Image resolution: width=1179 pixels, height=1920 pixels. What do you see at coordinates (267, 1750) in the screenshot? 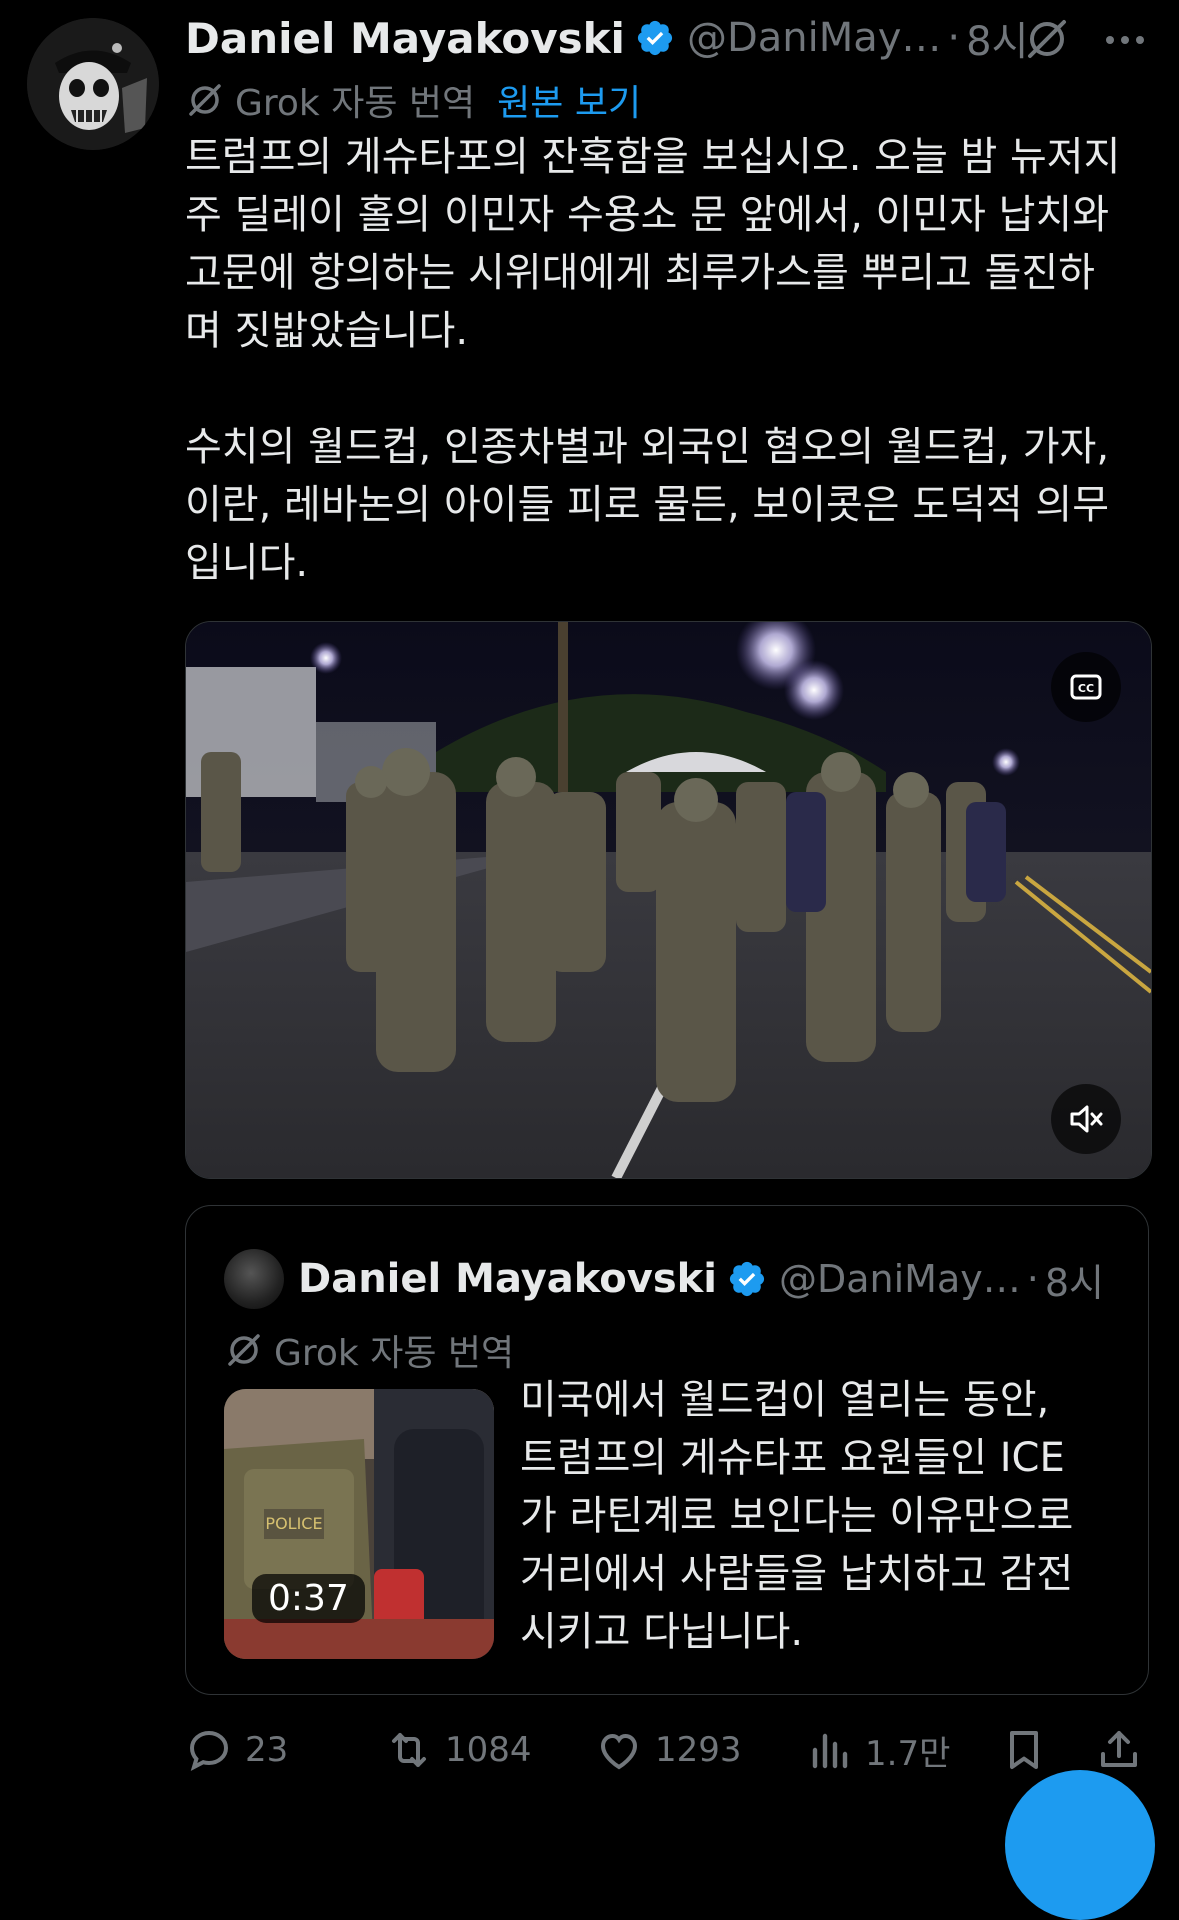
I see `reply-count: 23` at bounding box center [267, 1750].